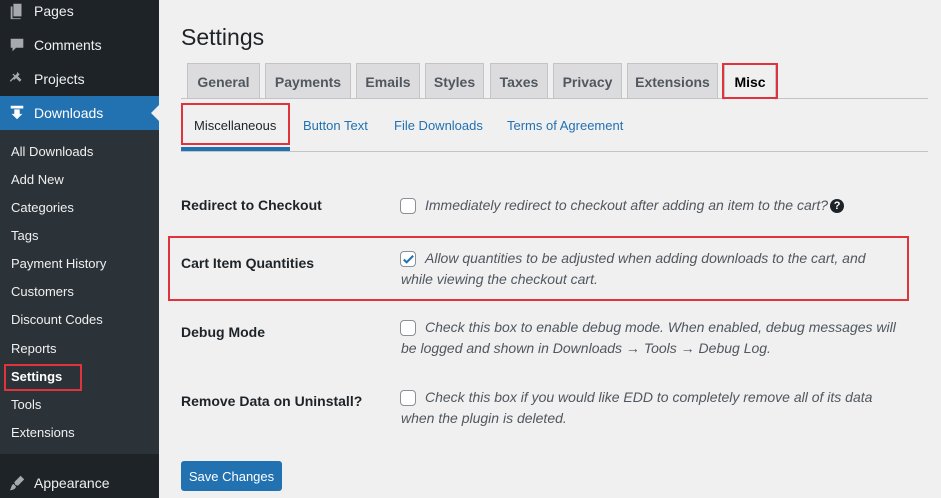 This screenshot has height=498, width=941. Describe the element at coordinates (251, 205) in the screenshot. I see `setting-label-redirect-to-checkout: Redirect to Checkout` at that location.